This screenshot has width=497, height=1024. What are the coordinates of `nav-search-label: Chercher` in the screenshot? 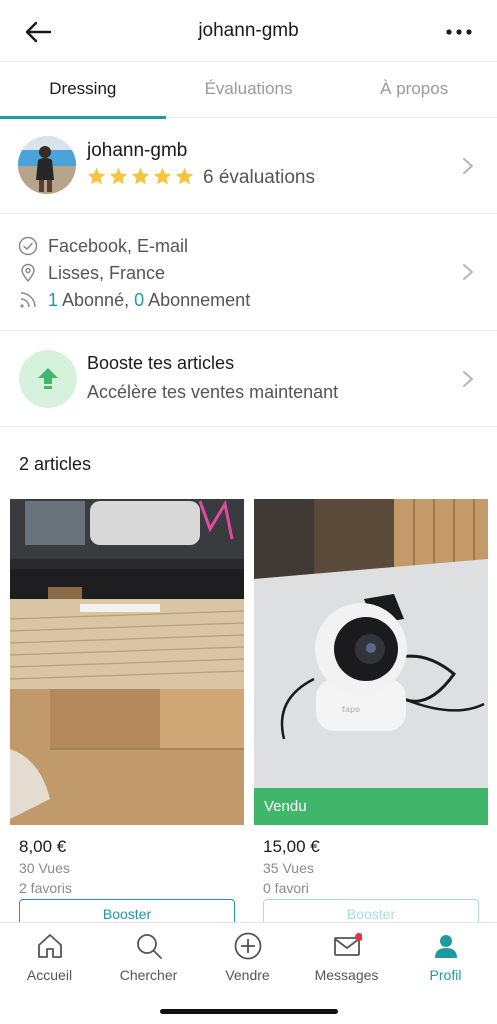 It's located at (148, 975).